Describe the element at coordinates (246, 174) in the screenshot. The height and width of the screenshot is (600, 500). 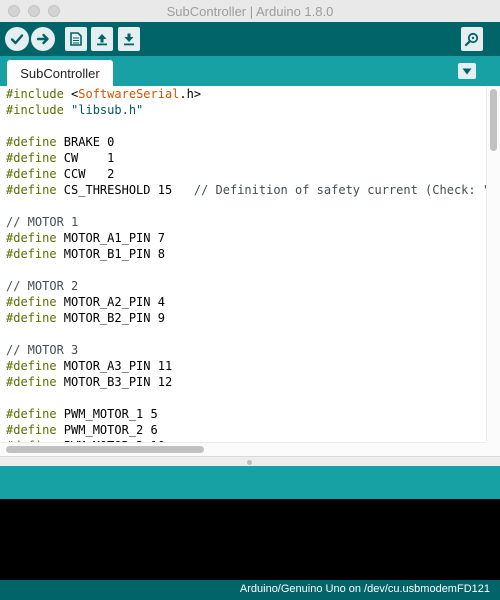
I see `code-line: #define CCW 2` at that location.